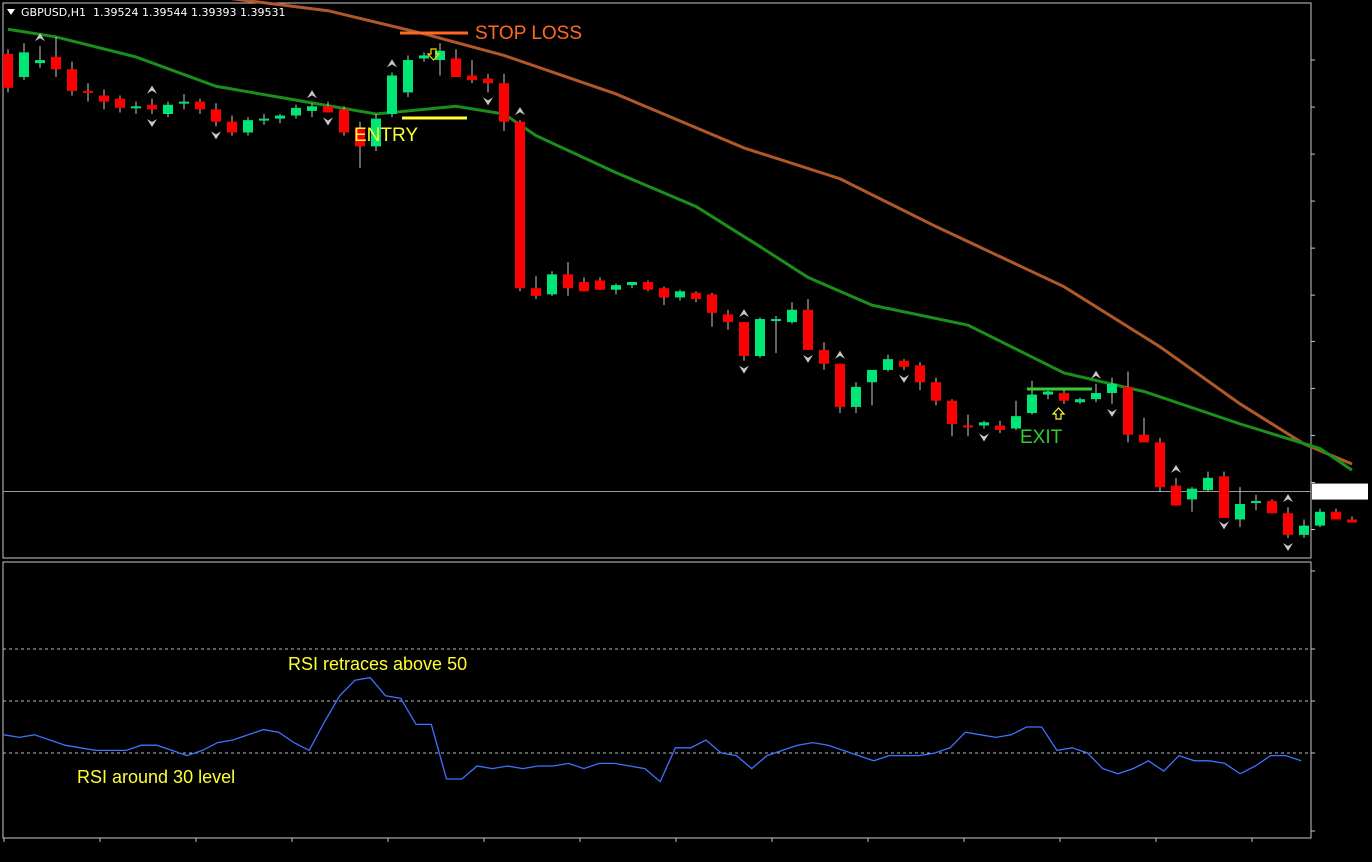  I want to click on rsi-line, so click(652, 729).